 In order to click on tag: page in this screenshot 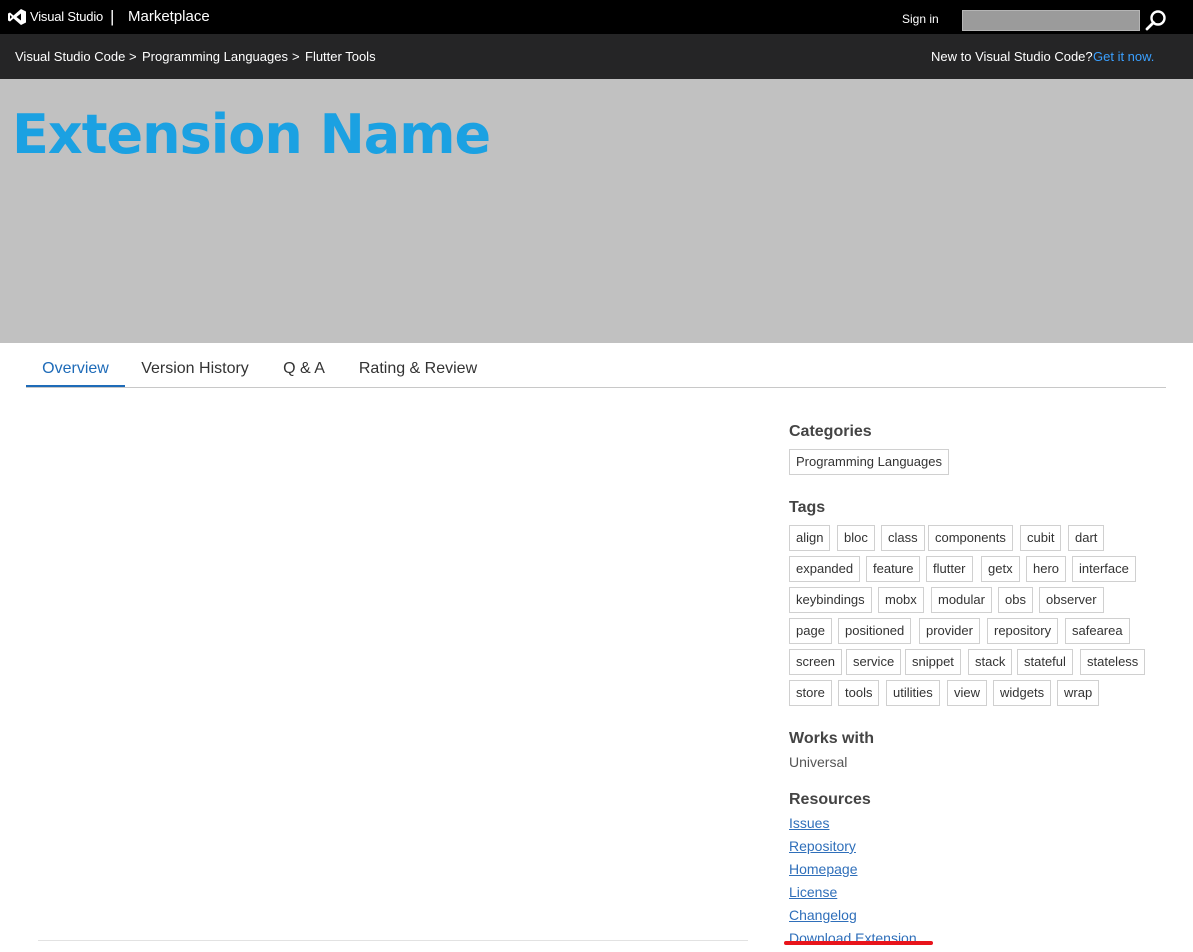, I will do `click(810, 631)`.